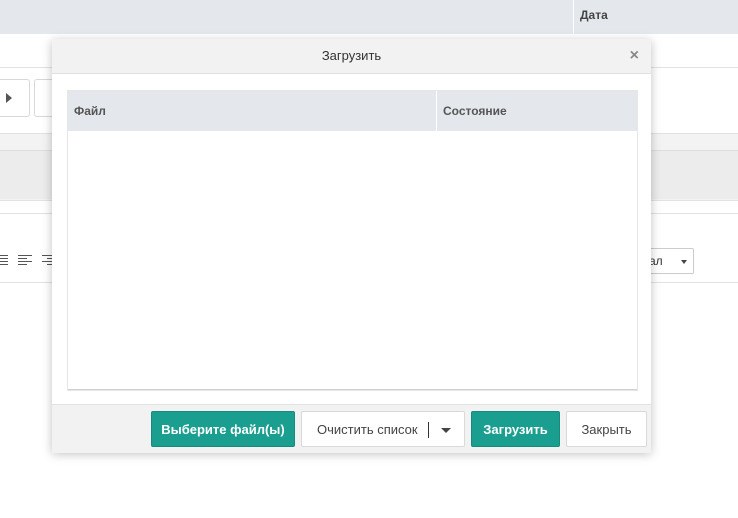 The image size is (738, 518). I want to click on column-header-status: Состояние, so click(537, 111).